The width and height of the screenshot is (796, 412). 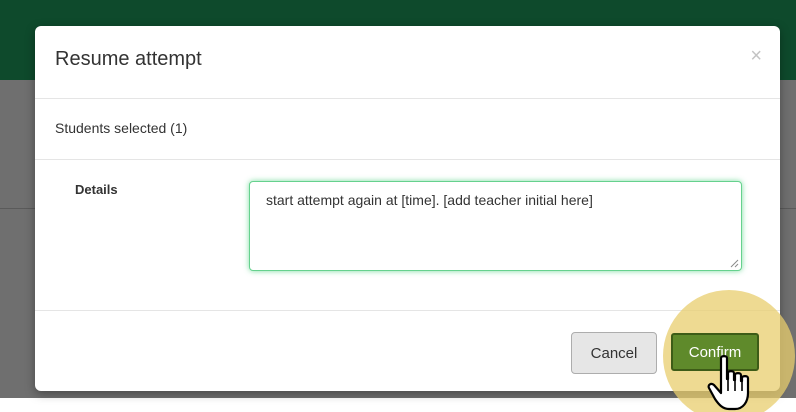 What do you see at coordinates (96, 189) in the screenshot?
I see `details-label: Details` at bounding box center [96, 189].